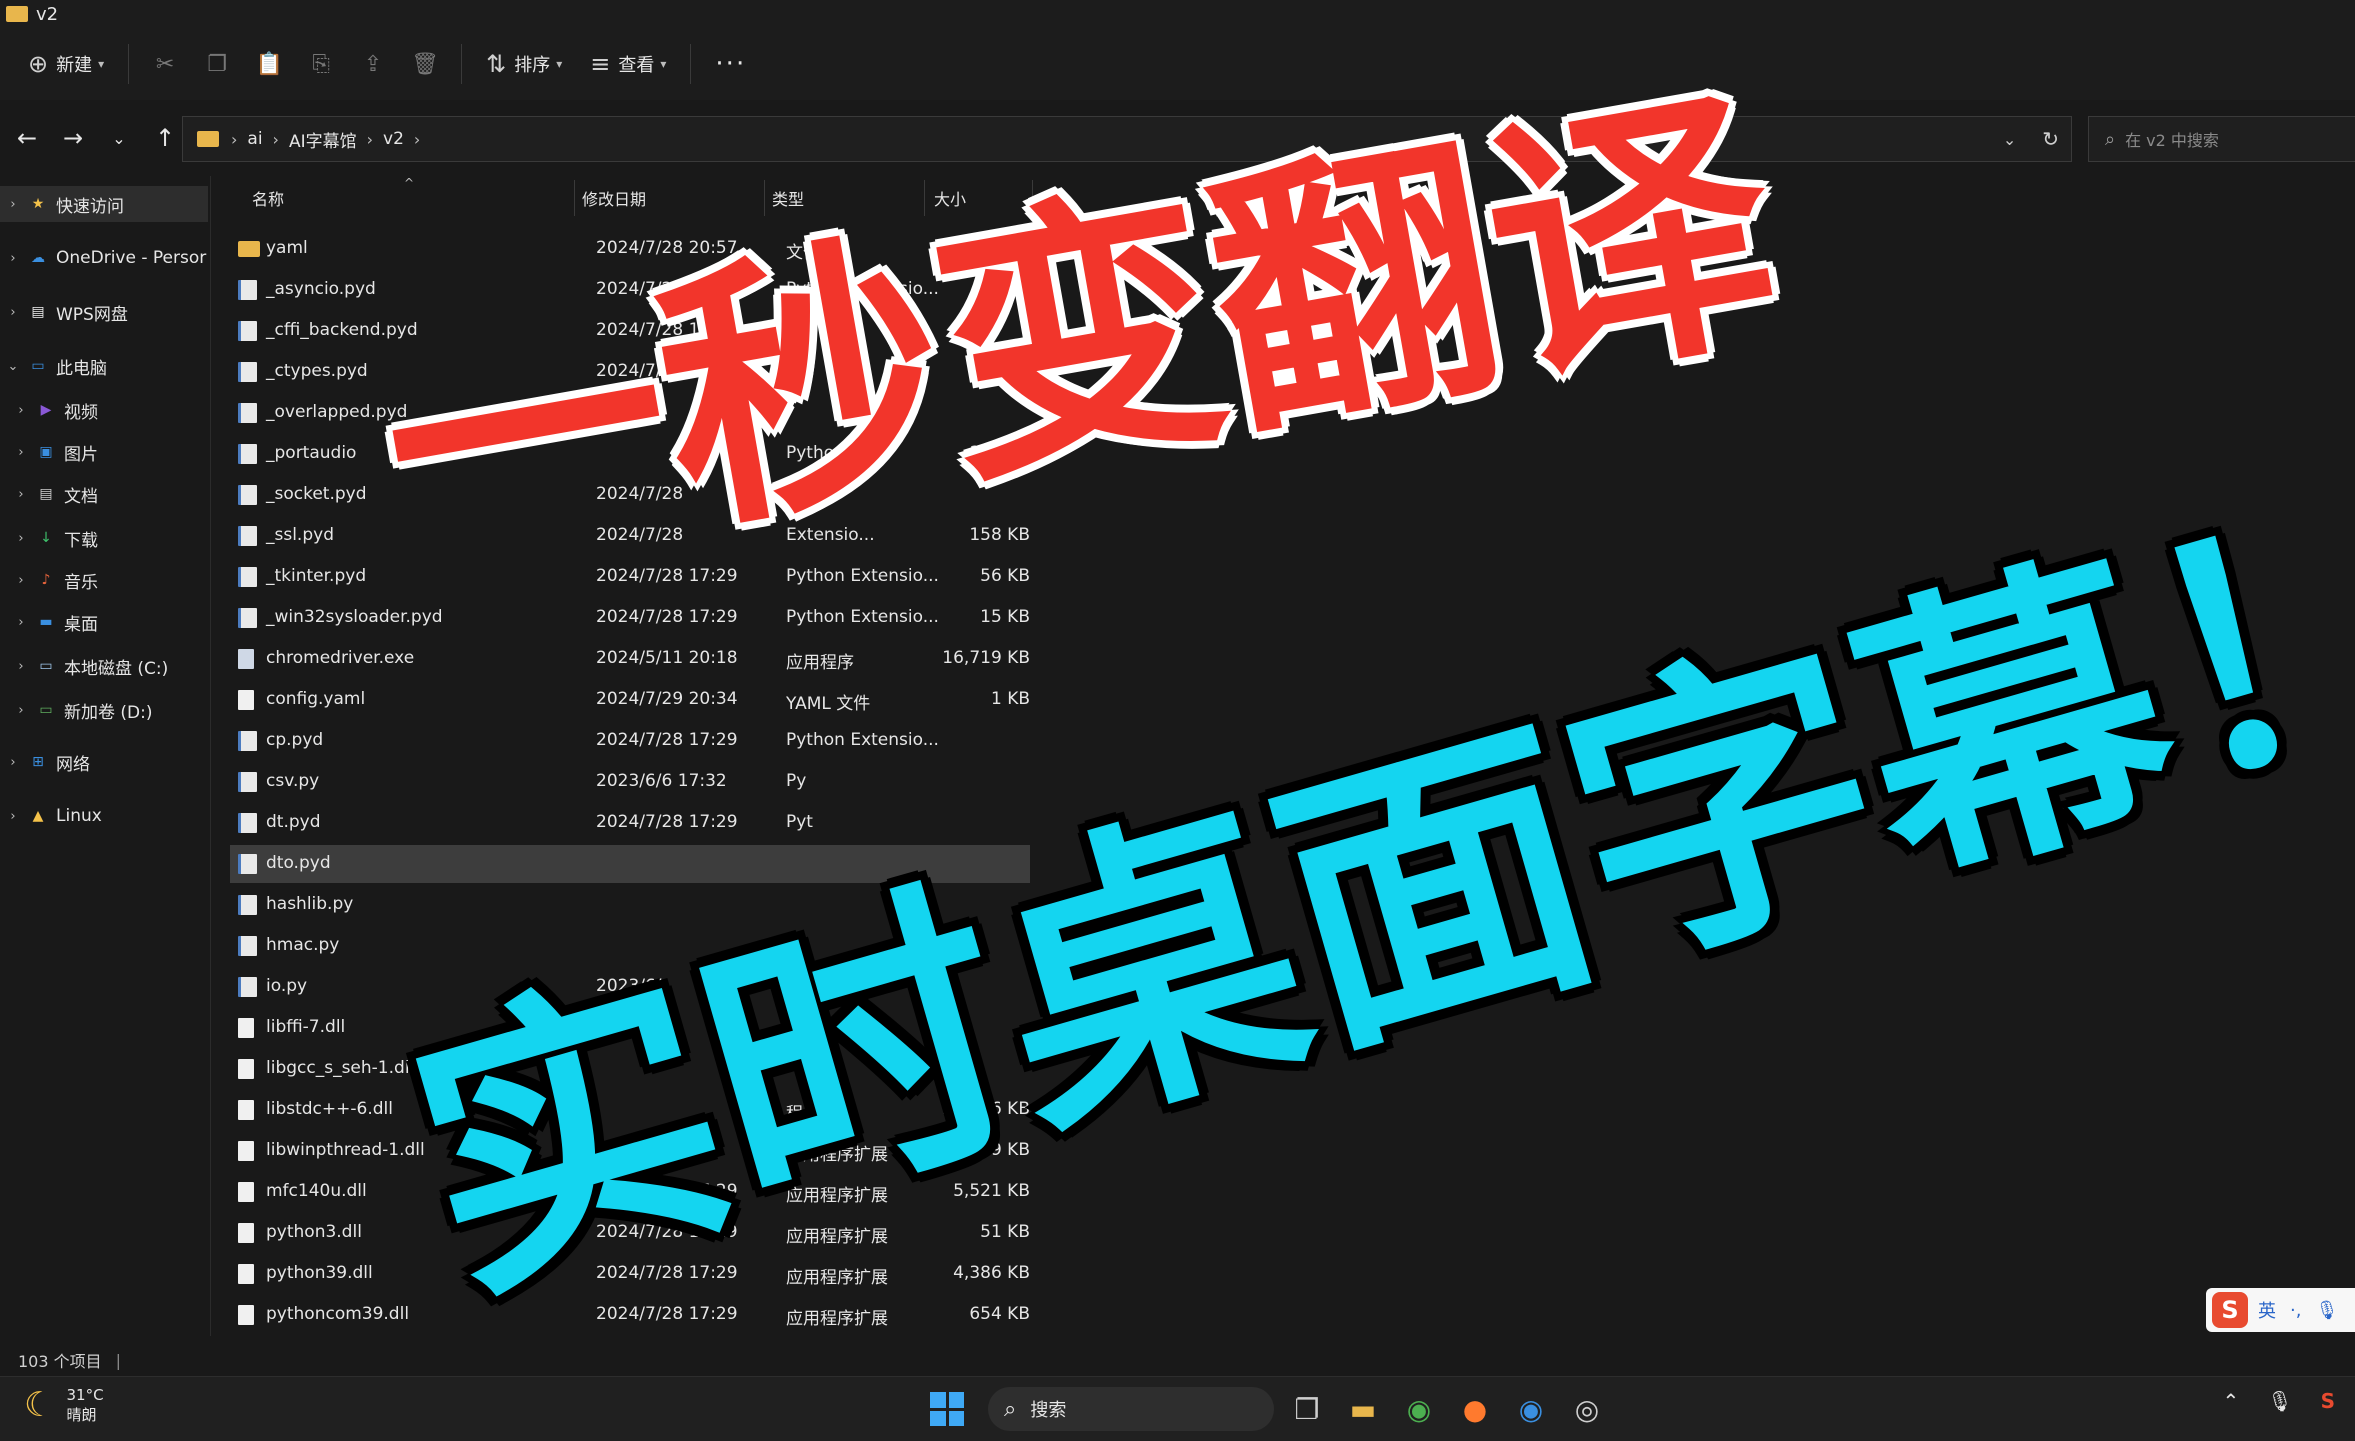  Describe the element at coordinates (947, 1409) in the screenshot. I see `windows-start-icon` at that location.